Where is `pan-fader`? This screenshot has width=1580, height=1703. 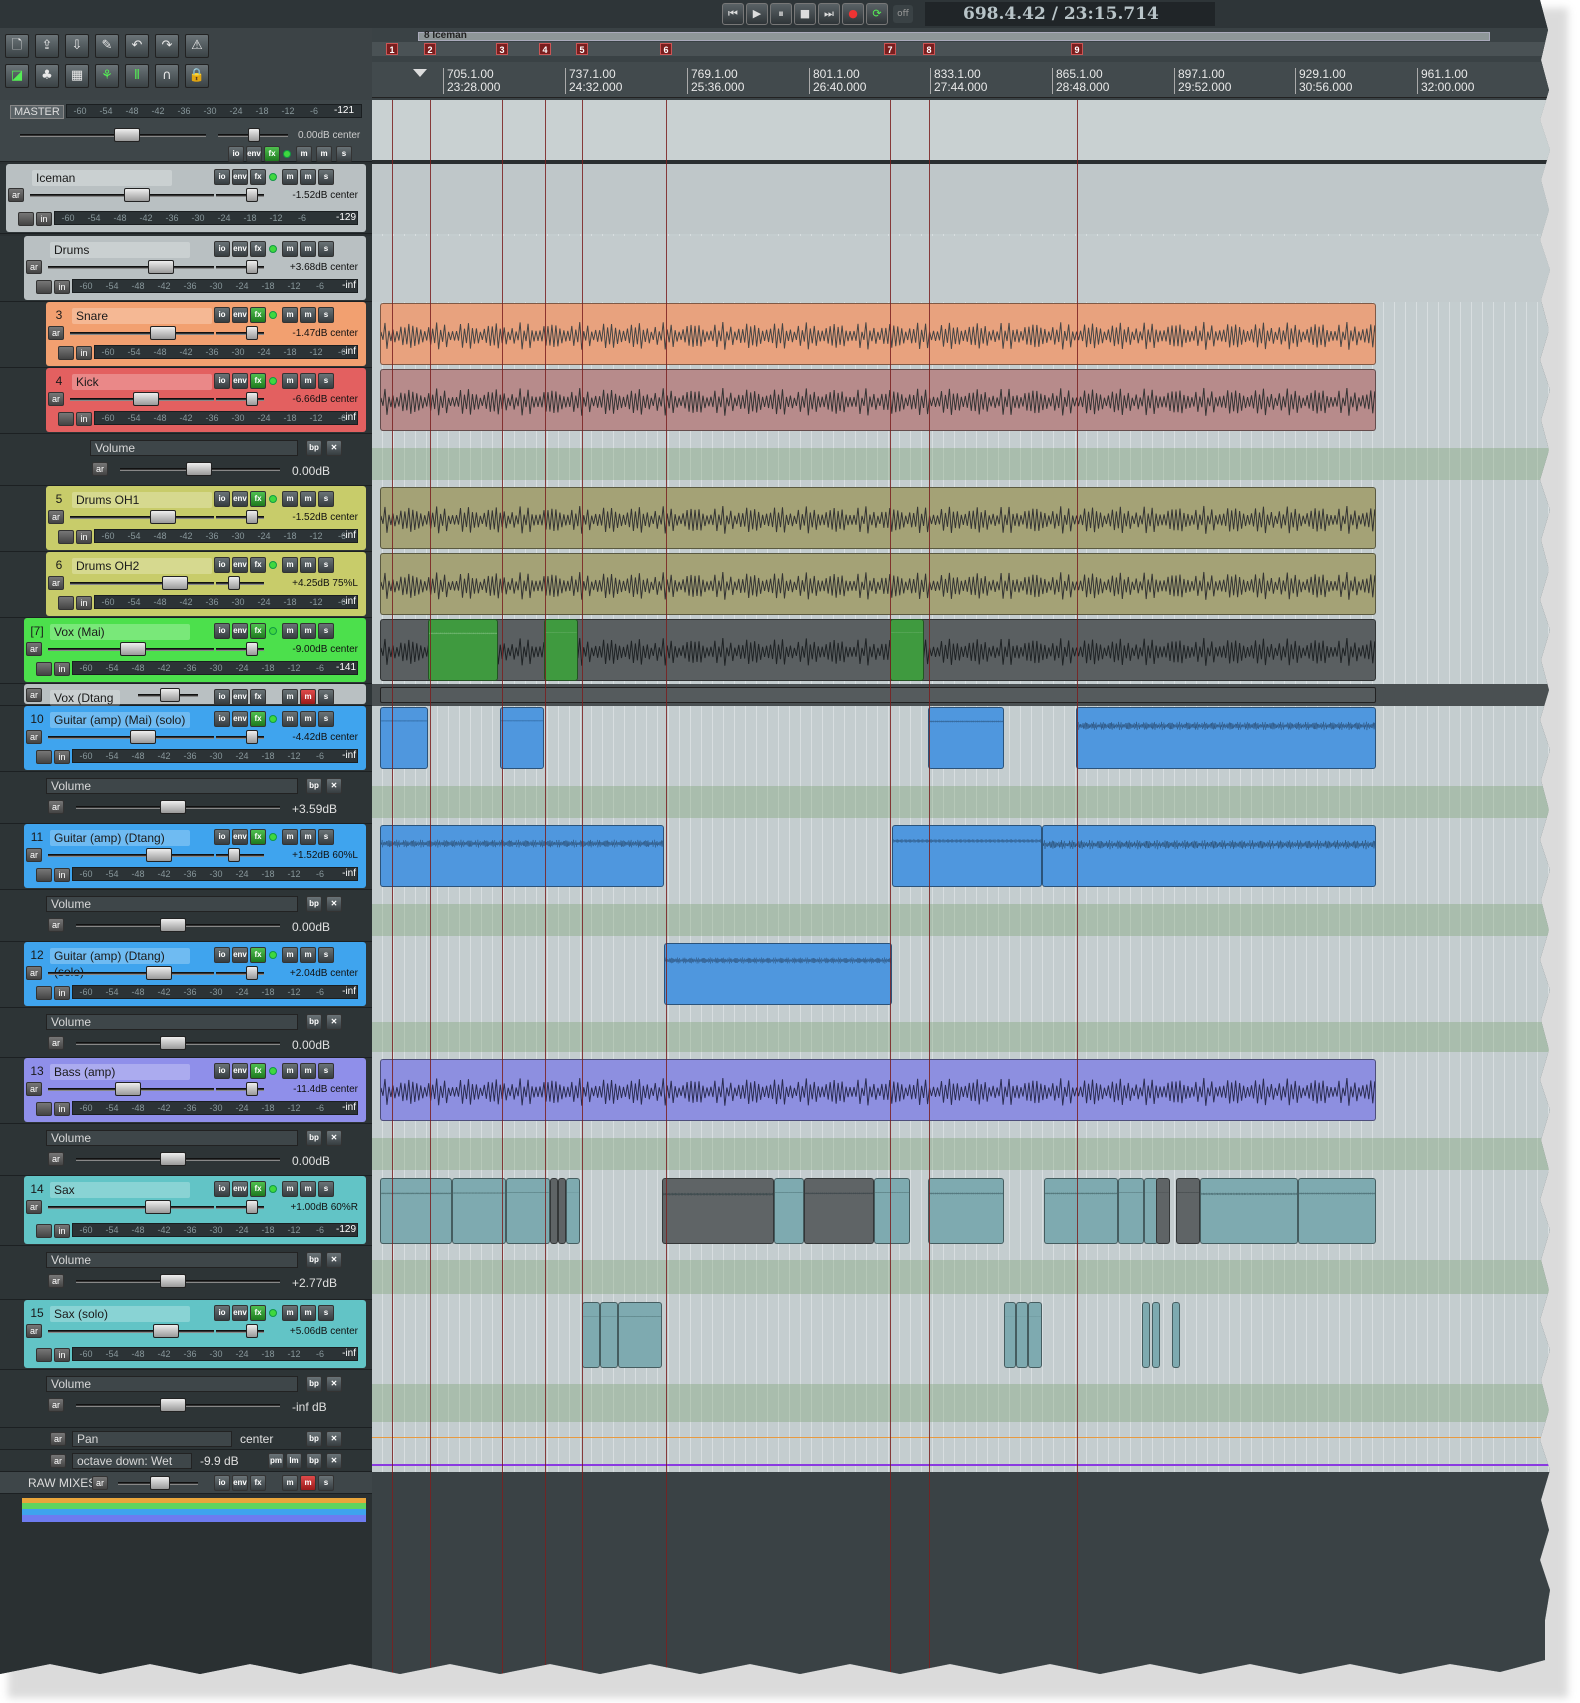 pan-fader is located at coordinates (240, 583).